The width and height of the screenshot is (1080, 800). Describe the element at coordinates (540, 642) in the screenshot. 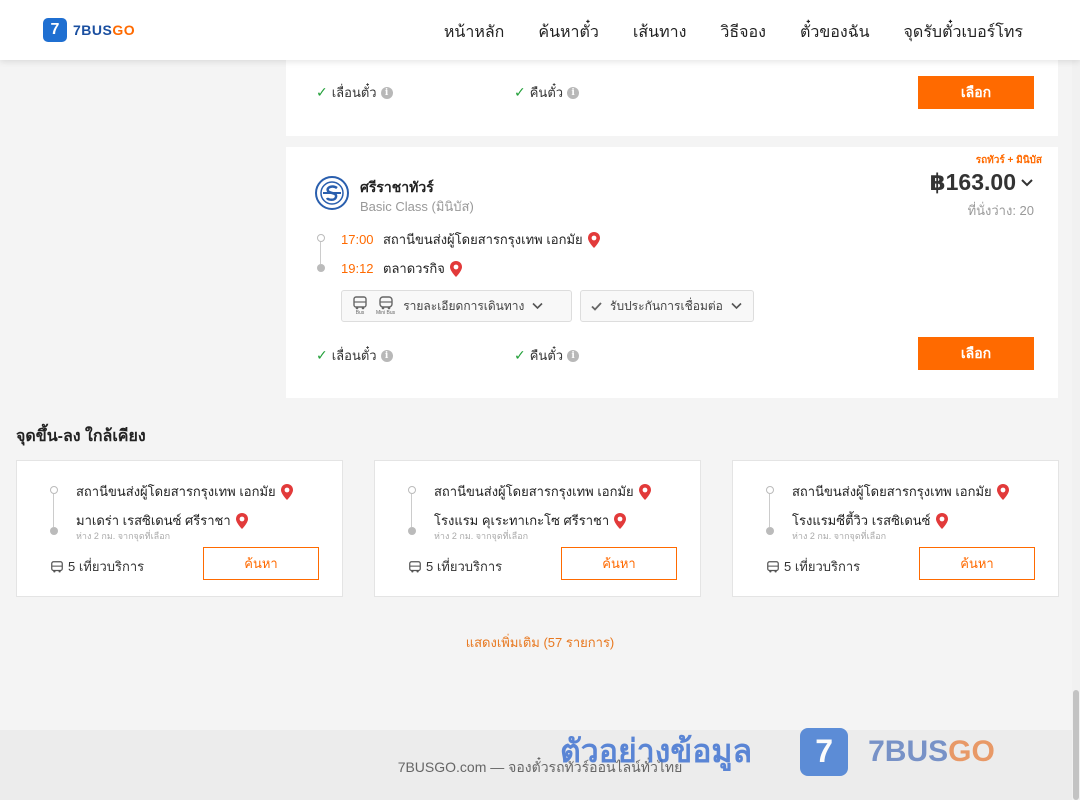

I see `show-more-link: แสดงเพิ่มเติม (57 รายการ)` at that location.